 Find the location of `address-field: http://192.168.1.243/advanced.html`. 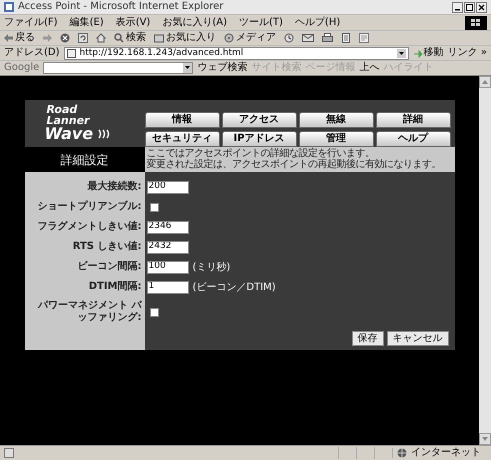

address-field: http://192.168.1.243/advanced.html is located at coordinates (236, 53).